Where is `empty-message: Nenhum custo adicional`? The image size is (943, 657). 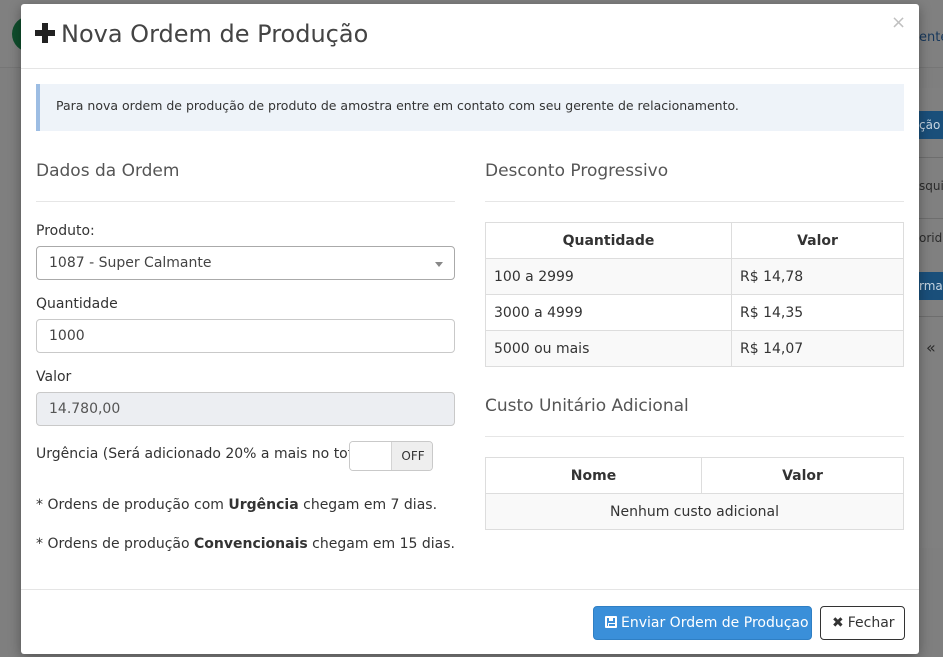
empty-message: Nenhum custo adicional is located at coordinates (694, 511).